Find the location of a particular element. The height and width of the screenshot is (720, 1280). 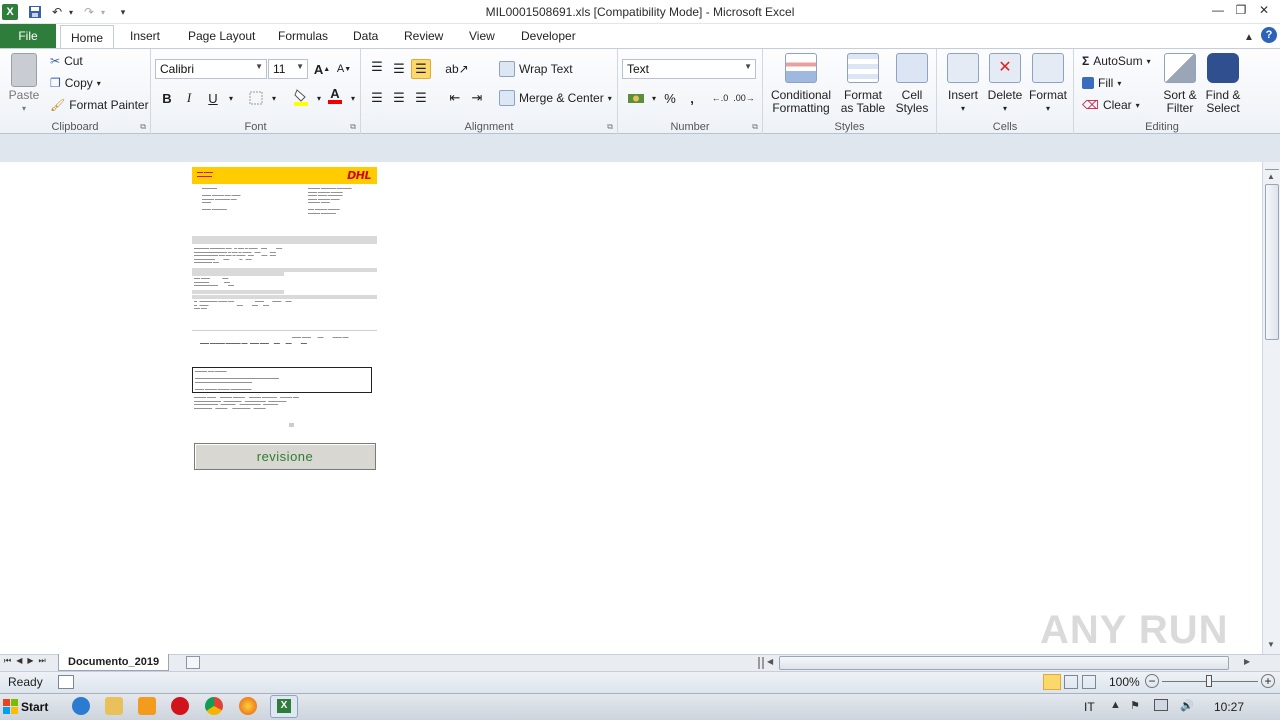

align-middle-icon: ☰ is located at coordinates (399, 69).